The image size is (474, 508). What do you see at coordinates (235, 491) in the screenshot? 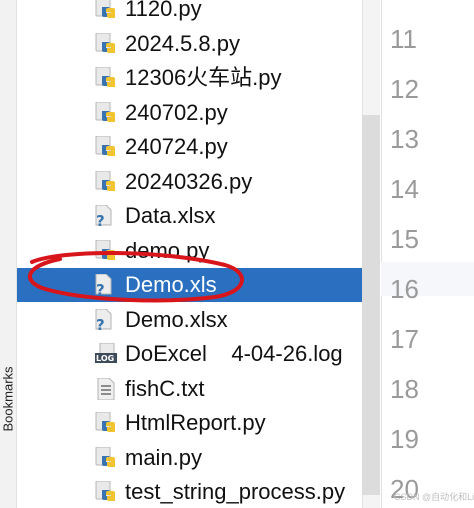
I see `file-name: test_string_process.py` at bounding box center [235, 491].